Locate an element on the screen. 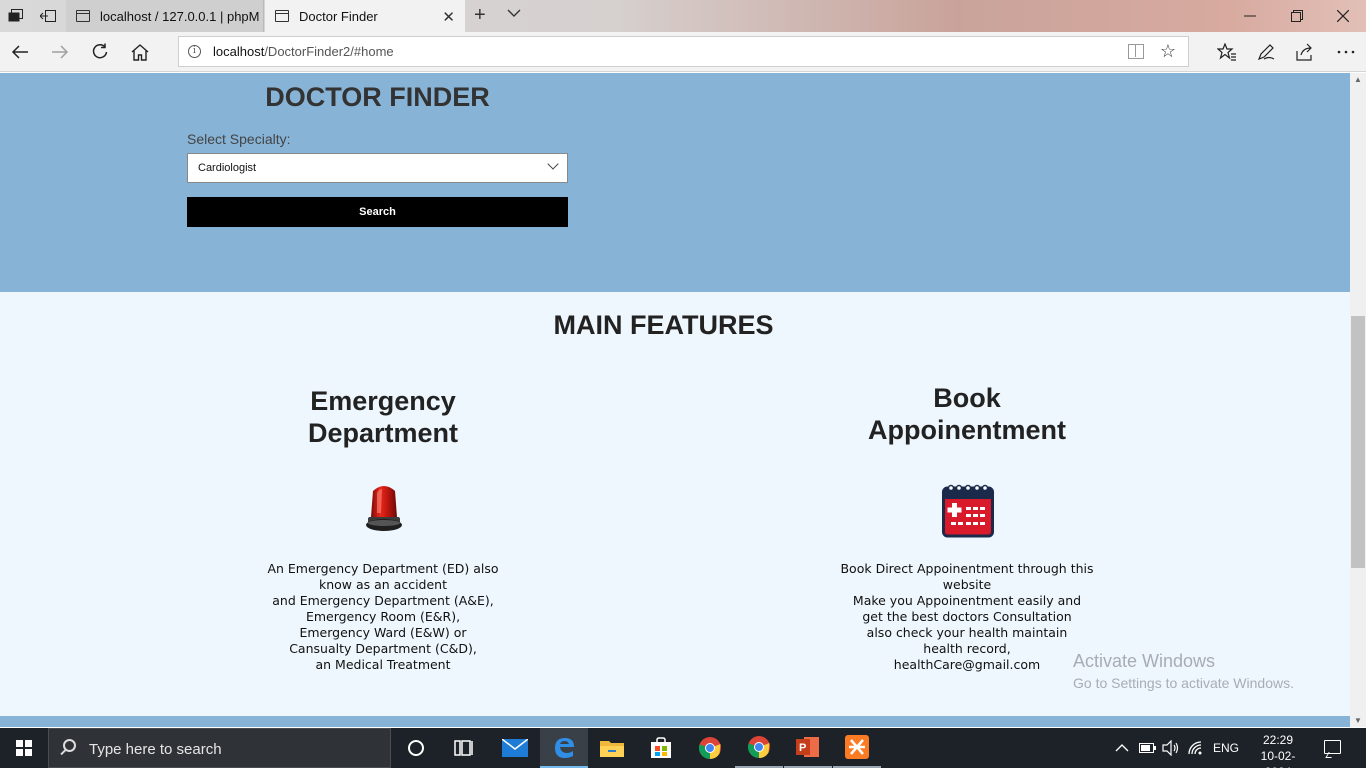 Image resolution: width=1366 pixels, height=780 pixels. description-line: Emergency Ward (E&W) or is located at coordinates (383, 632).